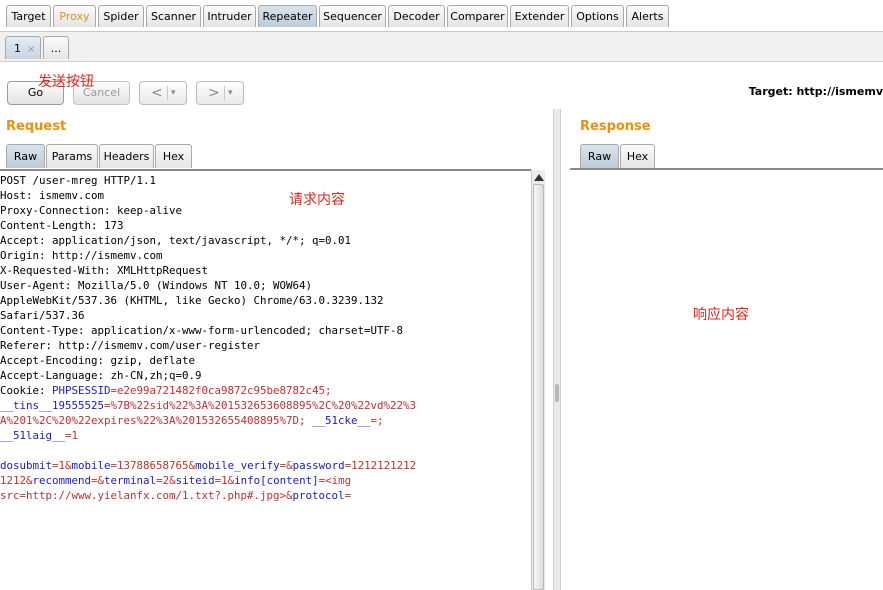  I want to click on param-name: recommend, so click(62, 480).